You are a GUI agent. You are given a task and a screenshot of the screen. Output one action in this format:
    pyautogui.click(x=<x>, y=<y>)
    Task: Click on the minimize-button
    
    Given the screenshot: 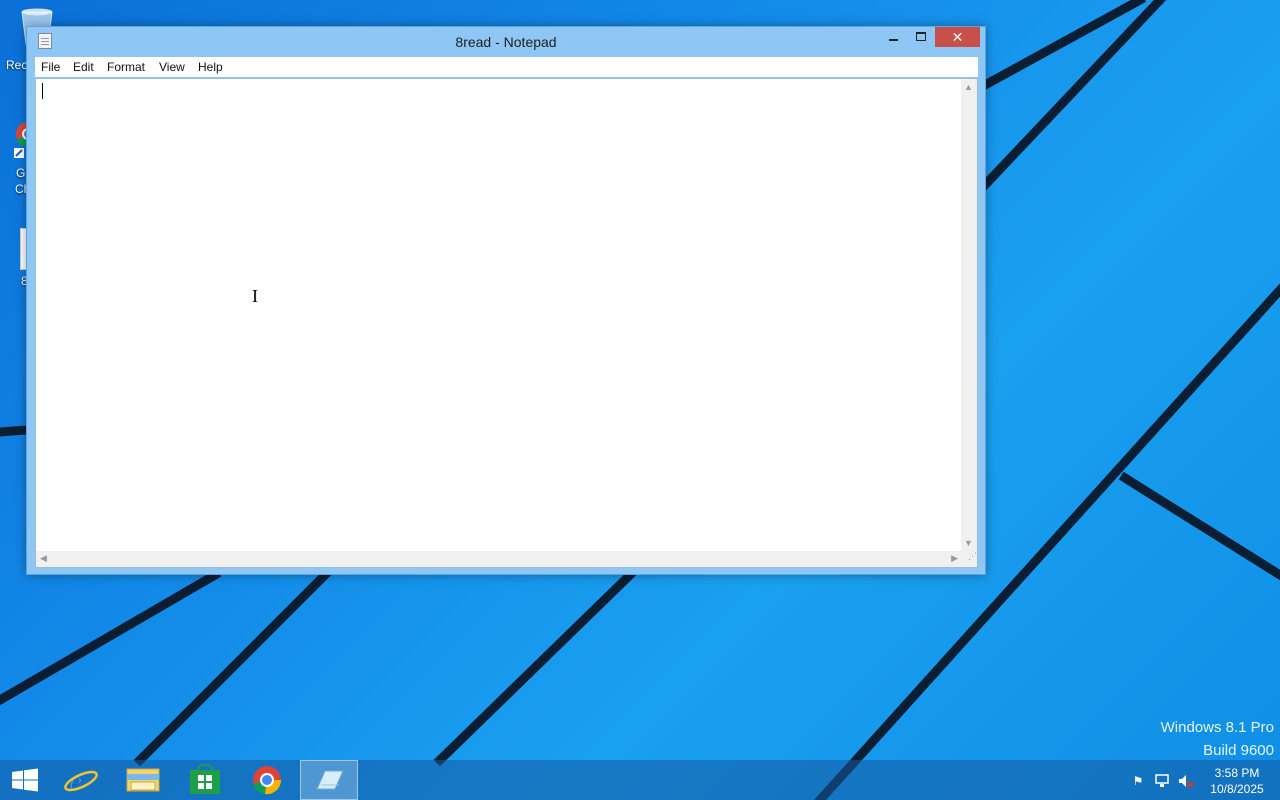 What is the action you would take?
    pyautogui.click(x=893, y=37)
    